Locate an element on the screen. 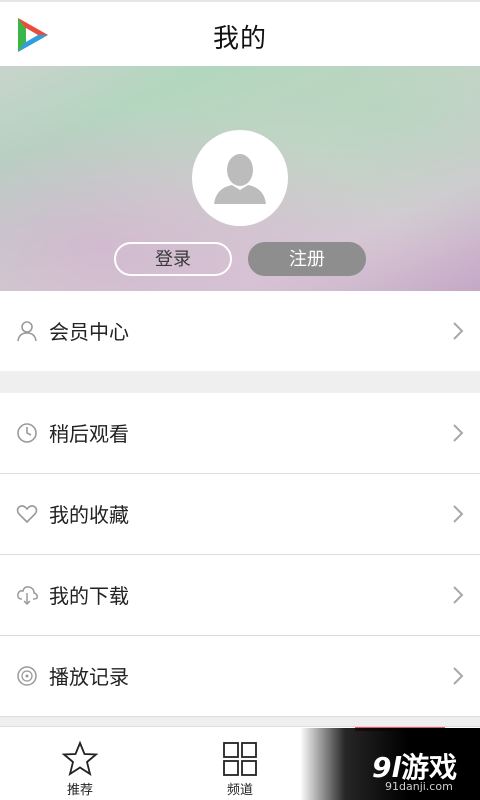  watermark-url: 91danji.com is located at coordinates (419, 786).